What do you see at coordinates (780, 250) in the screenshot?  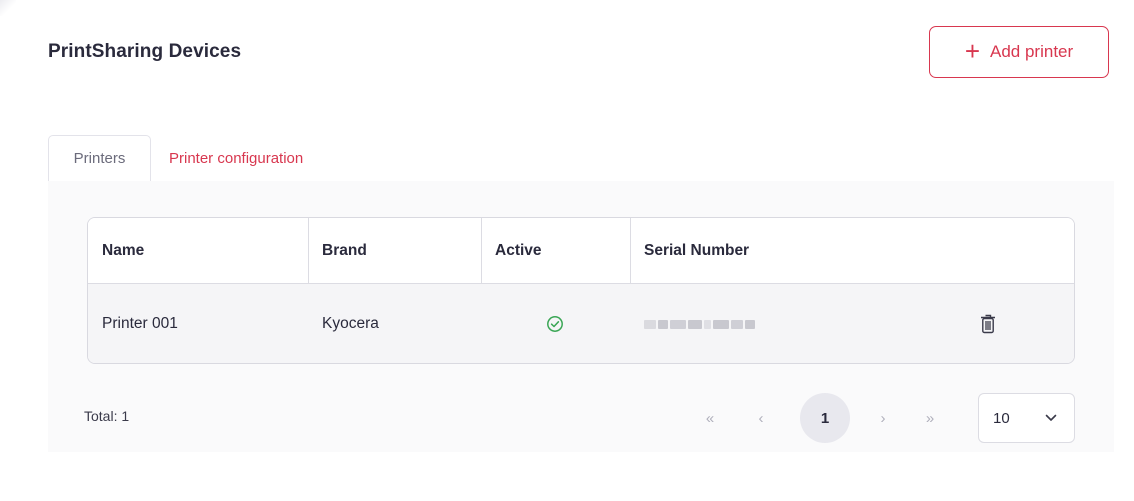 I see `column-header-serial-number: Serial Number` at bounding box center [780, 250].